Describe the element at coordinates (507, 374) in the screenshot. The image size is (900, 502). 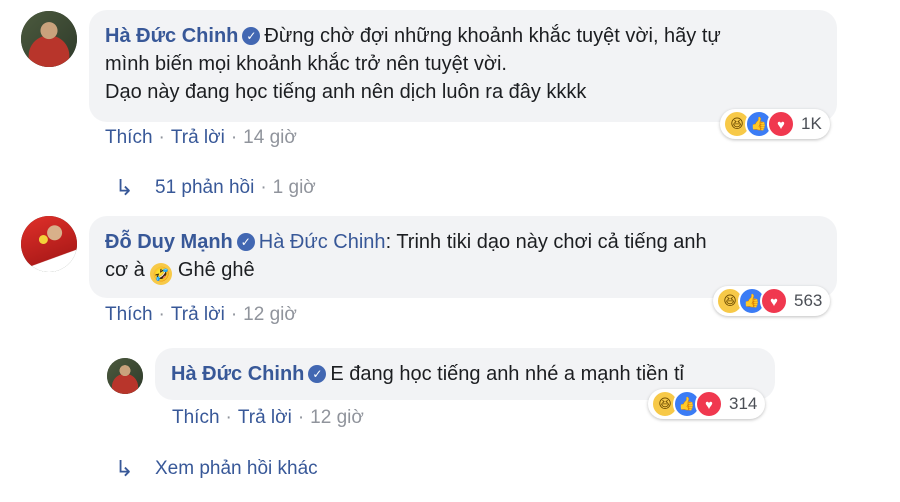
I see `comment-text: E đang học tiếng anh nhé a mạnh tiền tỉ` at that location.